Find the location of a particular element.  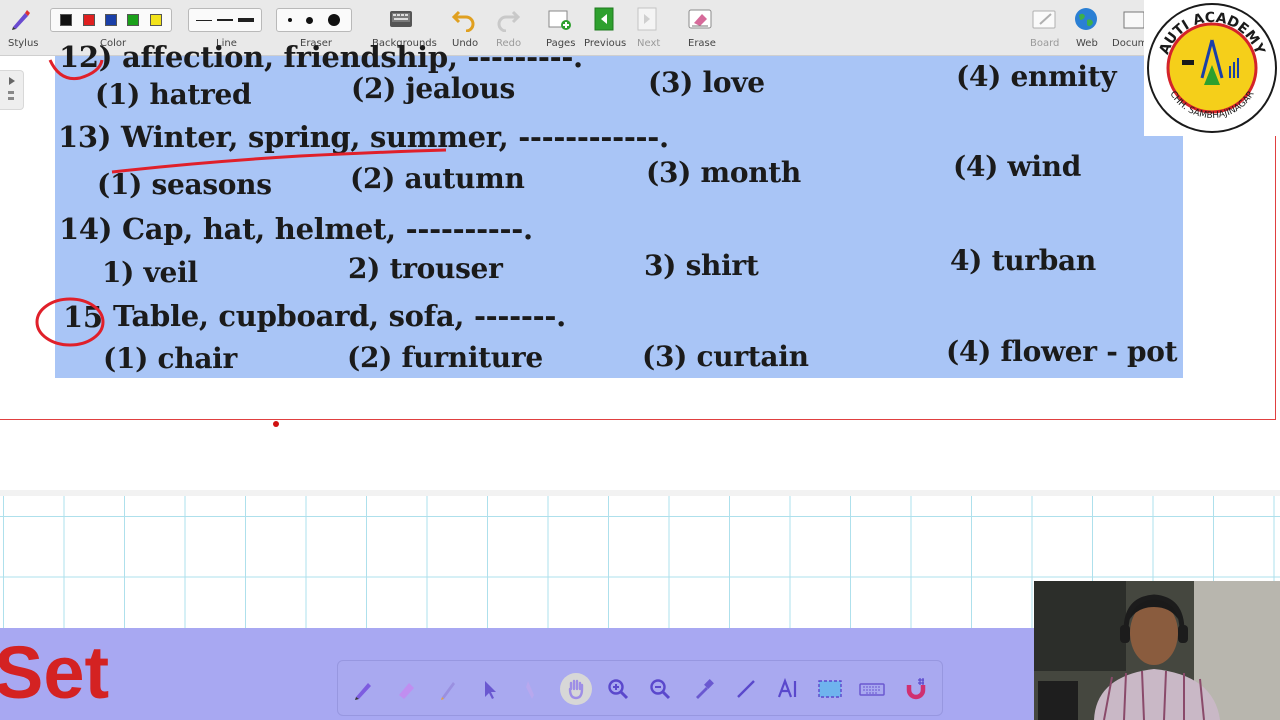

q13-option-1: (1) seasons is located at coordinates (184, 184).